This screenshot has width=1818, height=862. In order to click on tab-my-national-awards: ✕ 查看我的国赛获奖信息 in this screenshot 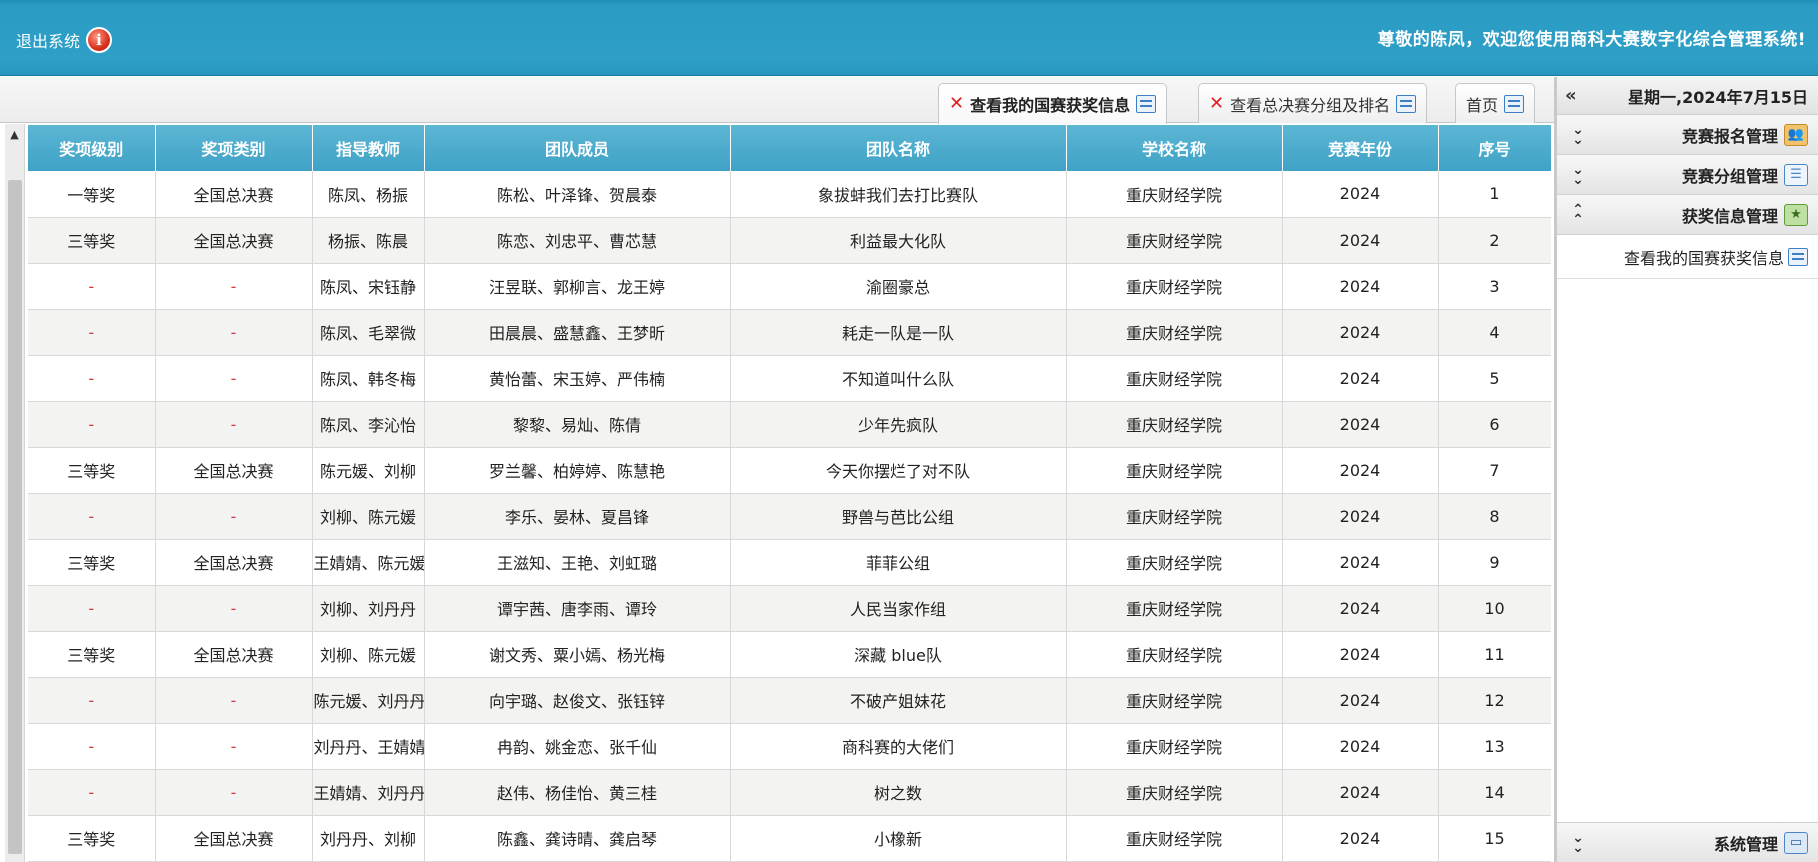, I will do `click(1053, 103)`.